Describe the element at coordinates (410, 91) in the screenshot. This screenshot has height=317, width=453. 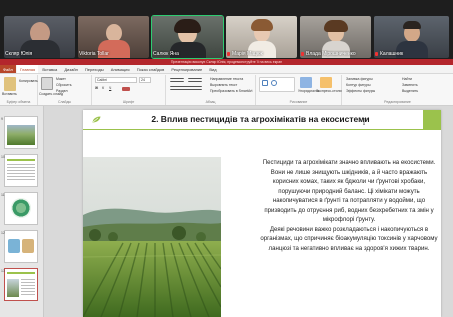
I see `select-button: Выделить` at that location.